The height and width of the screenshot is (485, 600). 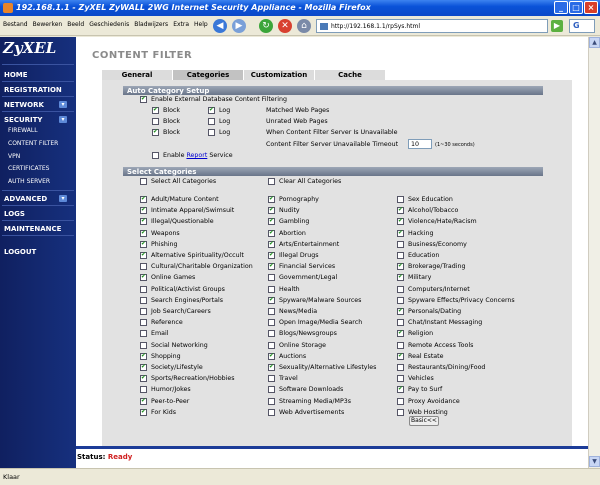 I want to click on sidebar-item-maintenance: MAINTENANCE, so click(x=32, y=229).